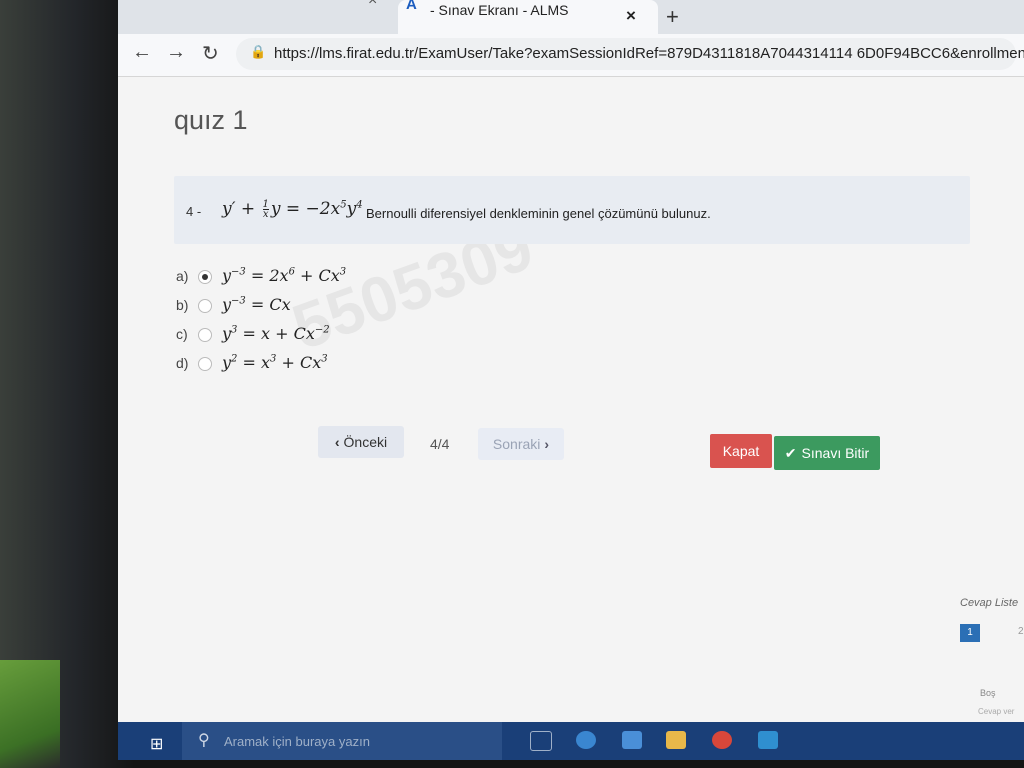 The width and height of the screenshot is (1024, 768). What do you see at coordinates (722, 740) in the screenshot?
I see `chrome-icon` at bounding box center [722, 740].